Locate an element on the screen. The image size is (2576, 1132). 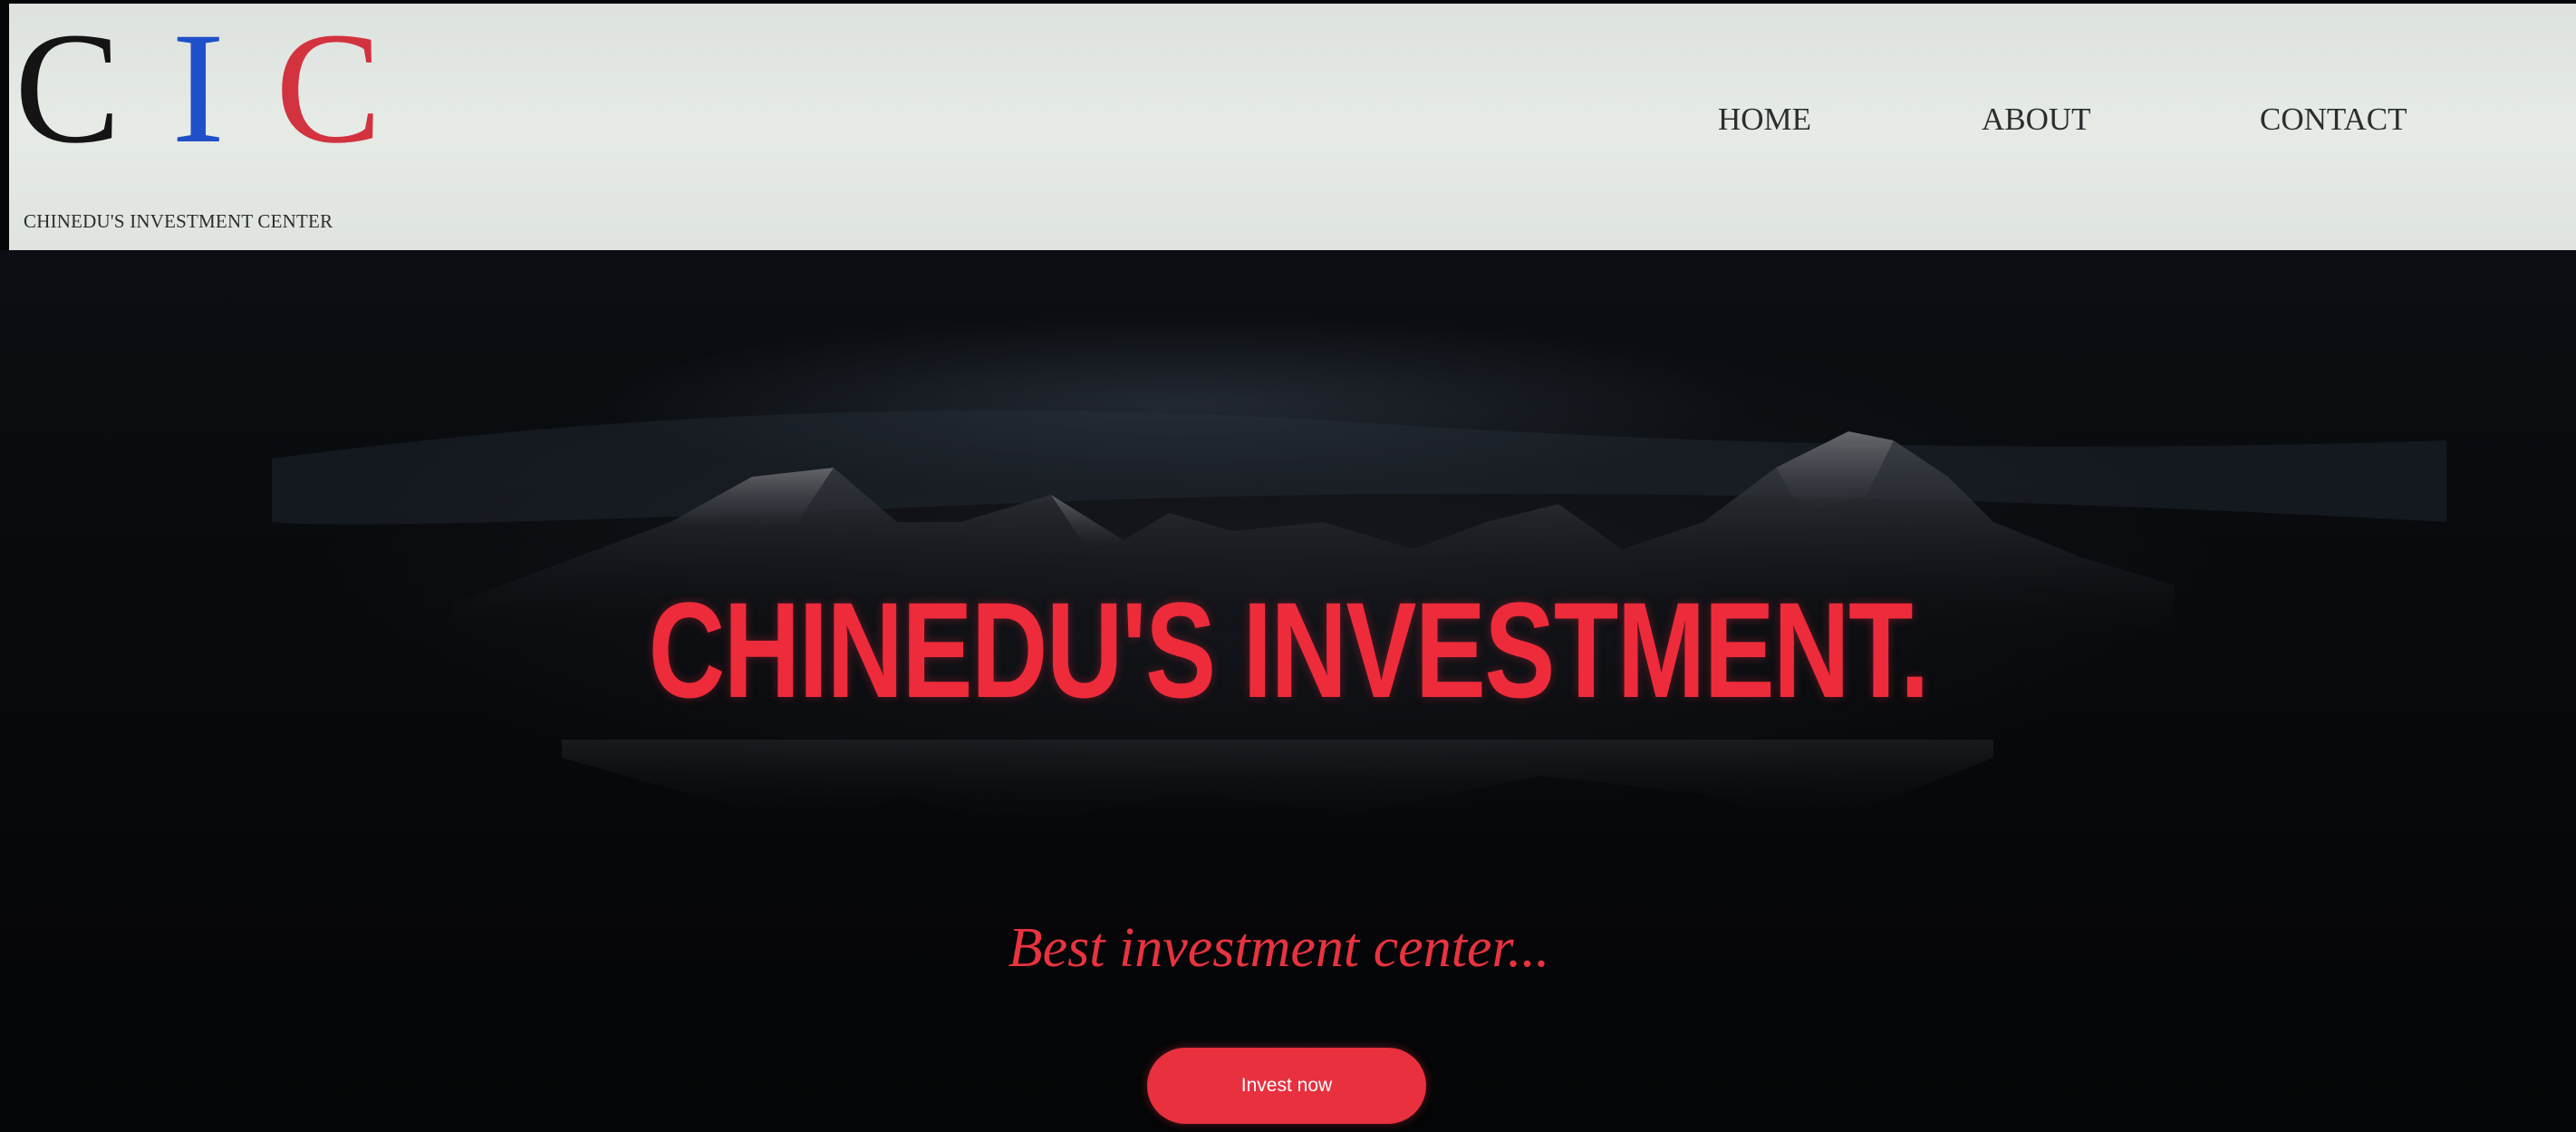
logo-letter-i: I is located at coordinates (198, 89).